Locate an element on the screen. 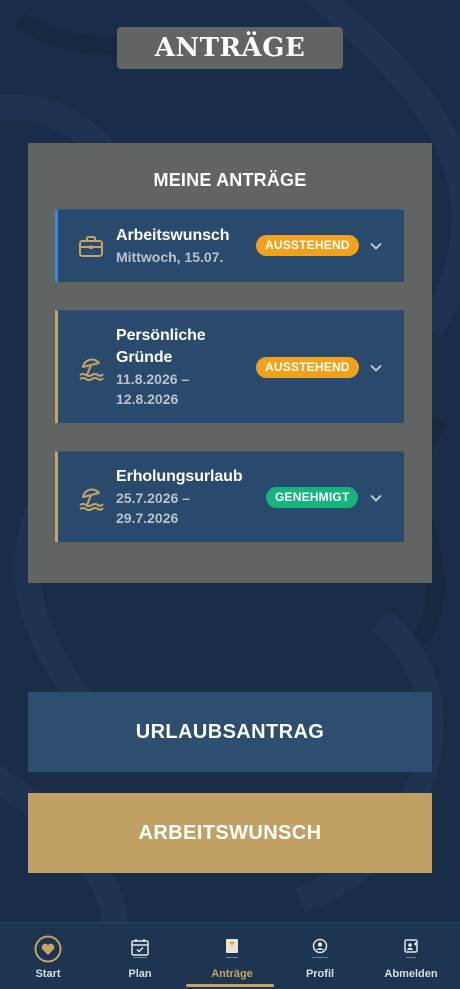  status-badge: GENEHMIGT is located at coordinates (312, 497).